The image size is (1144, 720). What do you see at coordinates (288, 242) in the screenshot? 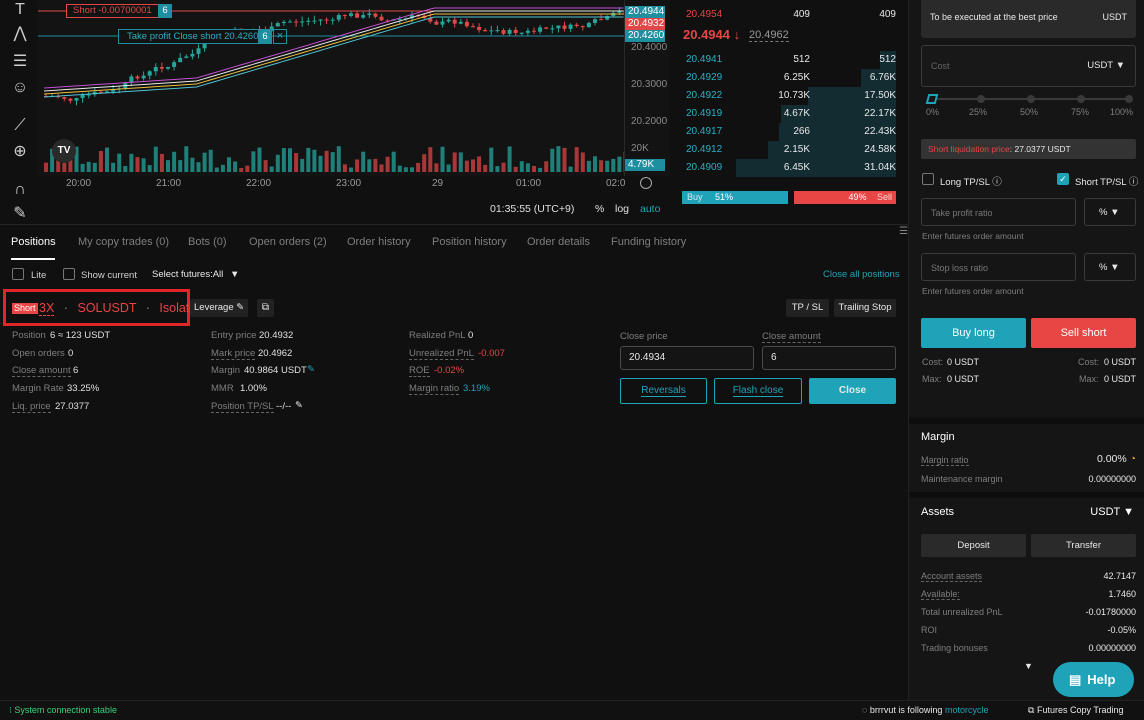
I see `tab-open-orders: Open orders (2)` at bounding box center [288, 242].